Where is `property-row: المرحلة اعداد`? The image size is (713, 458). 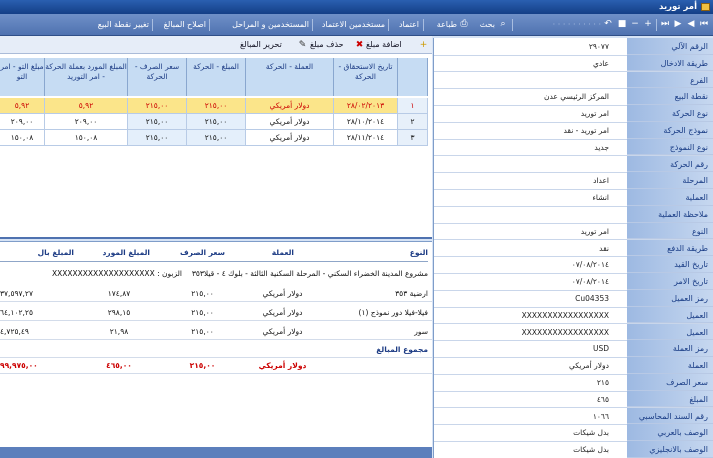
property-row: المرحلة اعداد is located at coordinates (573, 181).